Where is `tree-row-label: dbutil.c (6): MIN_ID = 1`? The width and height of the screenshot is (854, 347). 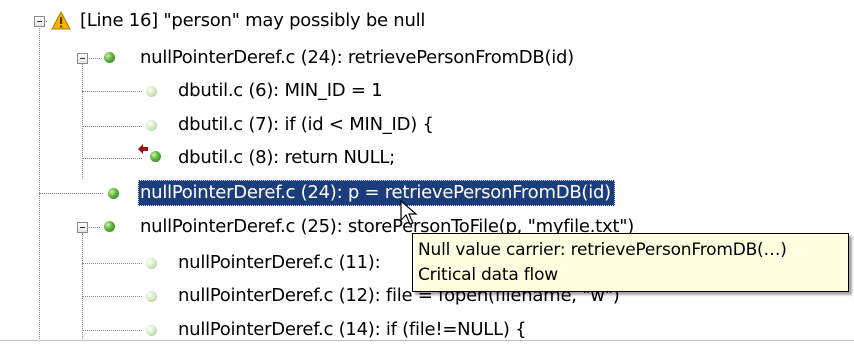 tree-row-label: dbutil.c (6): MIN_ID = 1 is located at coordinates (280, 90).